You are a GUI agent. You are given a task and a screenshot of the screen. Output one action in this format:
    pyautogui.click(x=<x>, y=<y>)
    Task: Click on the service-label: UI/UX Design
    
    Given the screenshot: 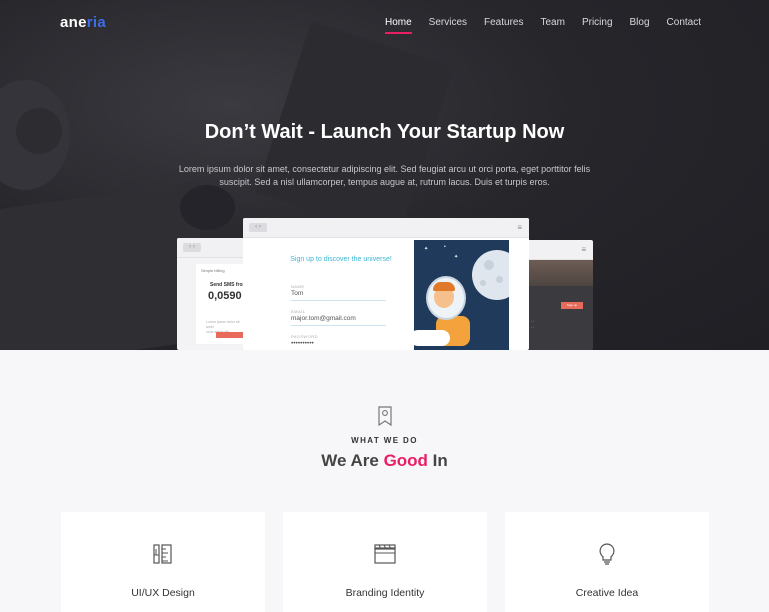 What is the action you would take?
    pyautogui.click(x=163, y=593)
    